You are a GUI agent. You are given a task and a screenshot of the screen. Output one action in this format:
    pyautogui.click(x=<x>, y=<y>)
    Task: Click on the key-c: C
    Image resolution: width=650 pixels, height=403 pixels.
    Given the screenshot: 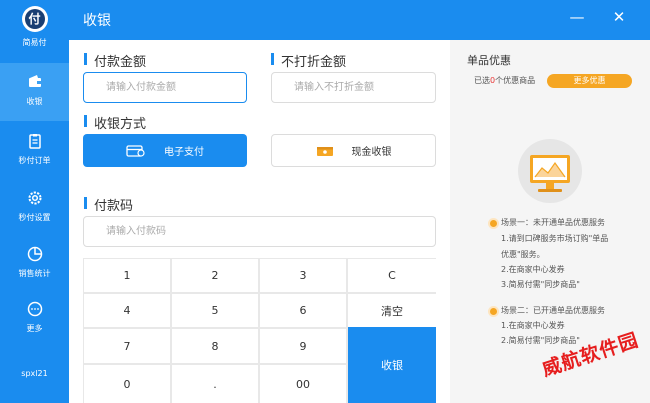 What is the action you would take?
    pyautogui.click(x=392, y=275)
    